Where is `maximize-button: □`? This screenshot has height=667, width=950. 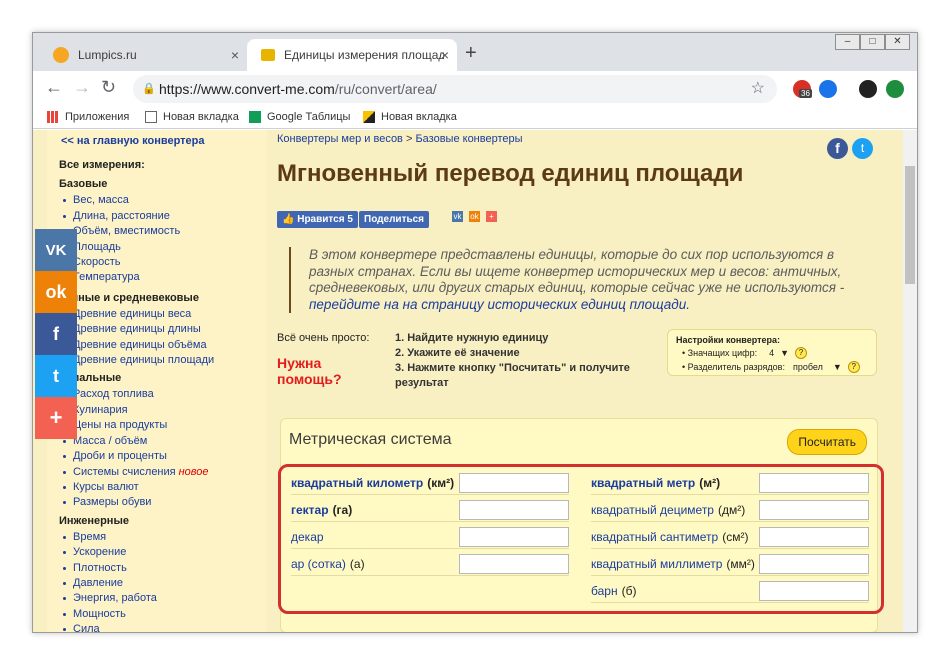 maximize-button: □ is located at coordinates (872, 42).